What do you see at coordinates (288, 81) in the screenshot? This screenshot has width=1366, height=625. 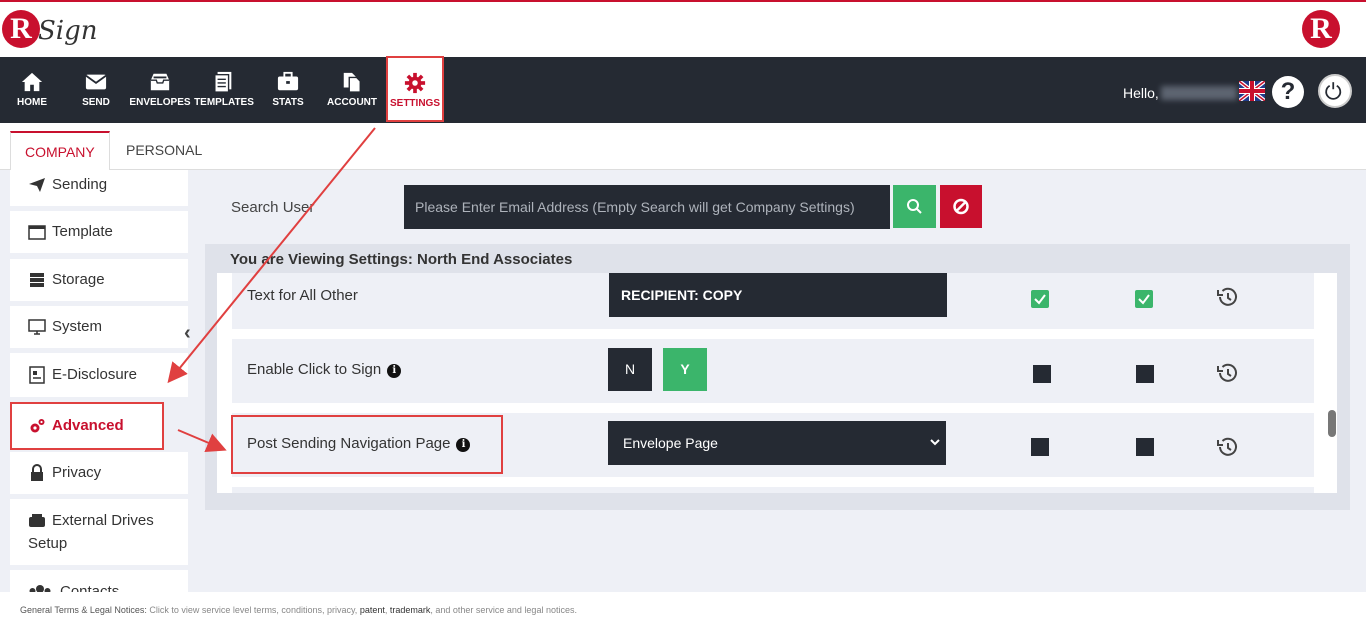 I see `briefcase-icon` at bounding box center [288, 81].